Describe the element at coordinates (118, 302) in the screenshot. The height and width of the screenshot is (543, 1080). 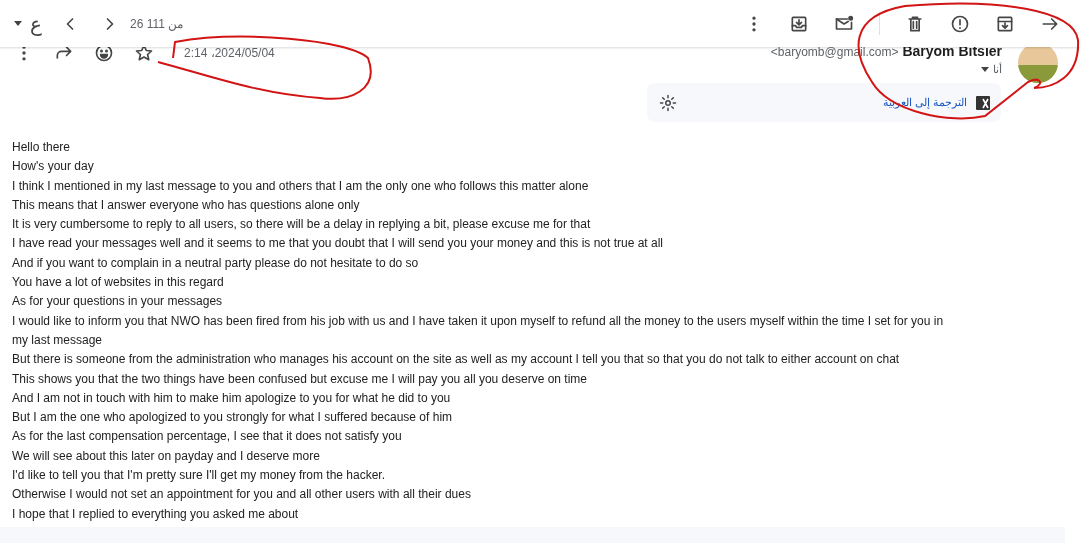
I see `message-text: As for your questions in your messages` at that location.